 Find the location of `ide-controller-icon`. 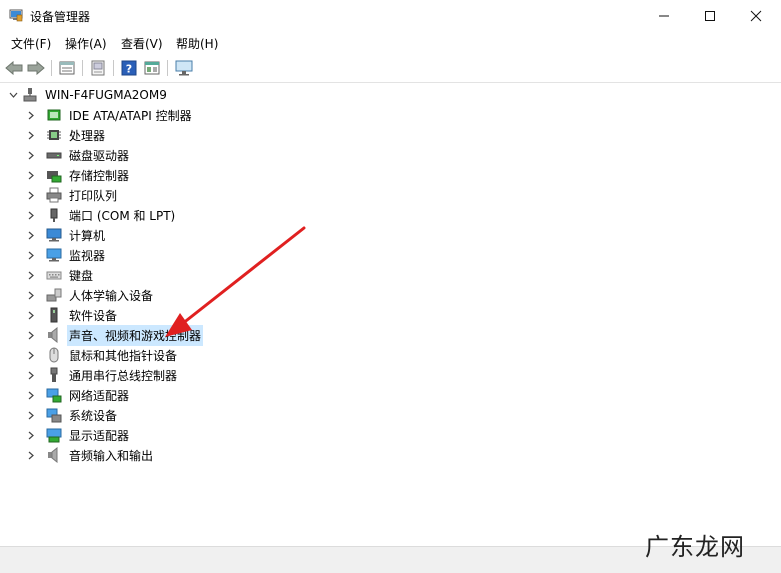

ide-controller-icon is located at coordinates (54, 115).